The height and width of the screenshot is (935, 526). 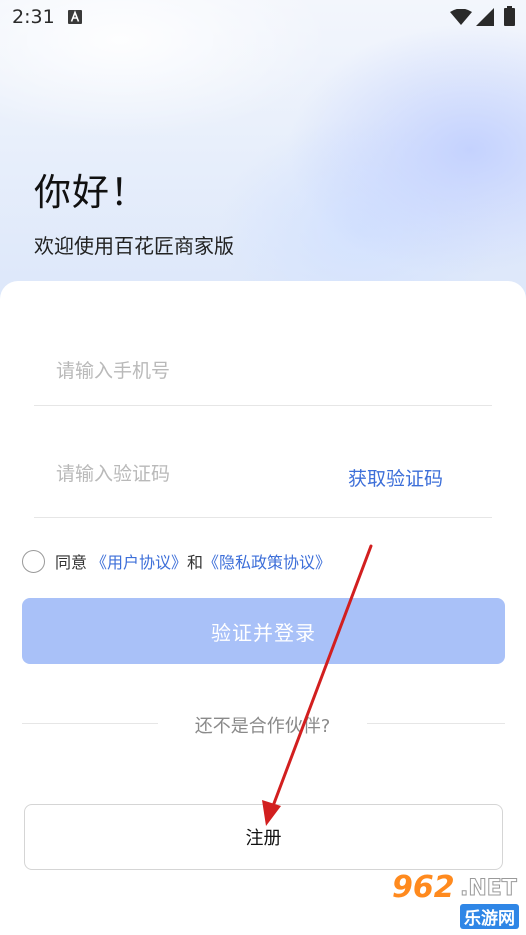 I want to click on phone-field, so click(x=263, y=371).